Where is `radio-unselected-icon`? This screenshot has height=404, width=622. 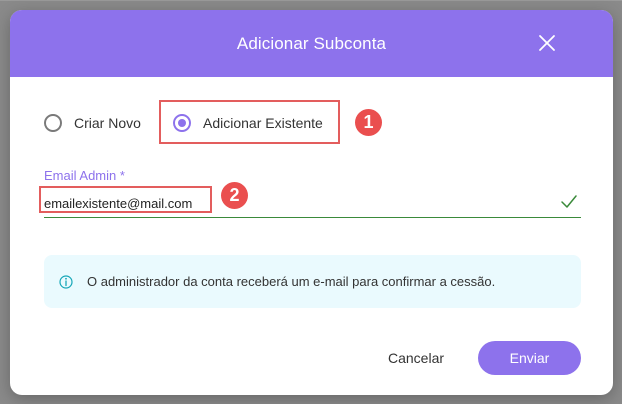 radio-unselected-icon is located at coordinates (53, 123).